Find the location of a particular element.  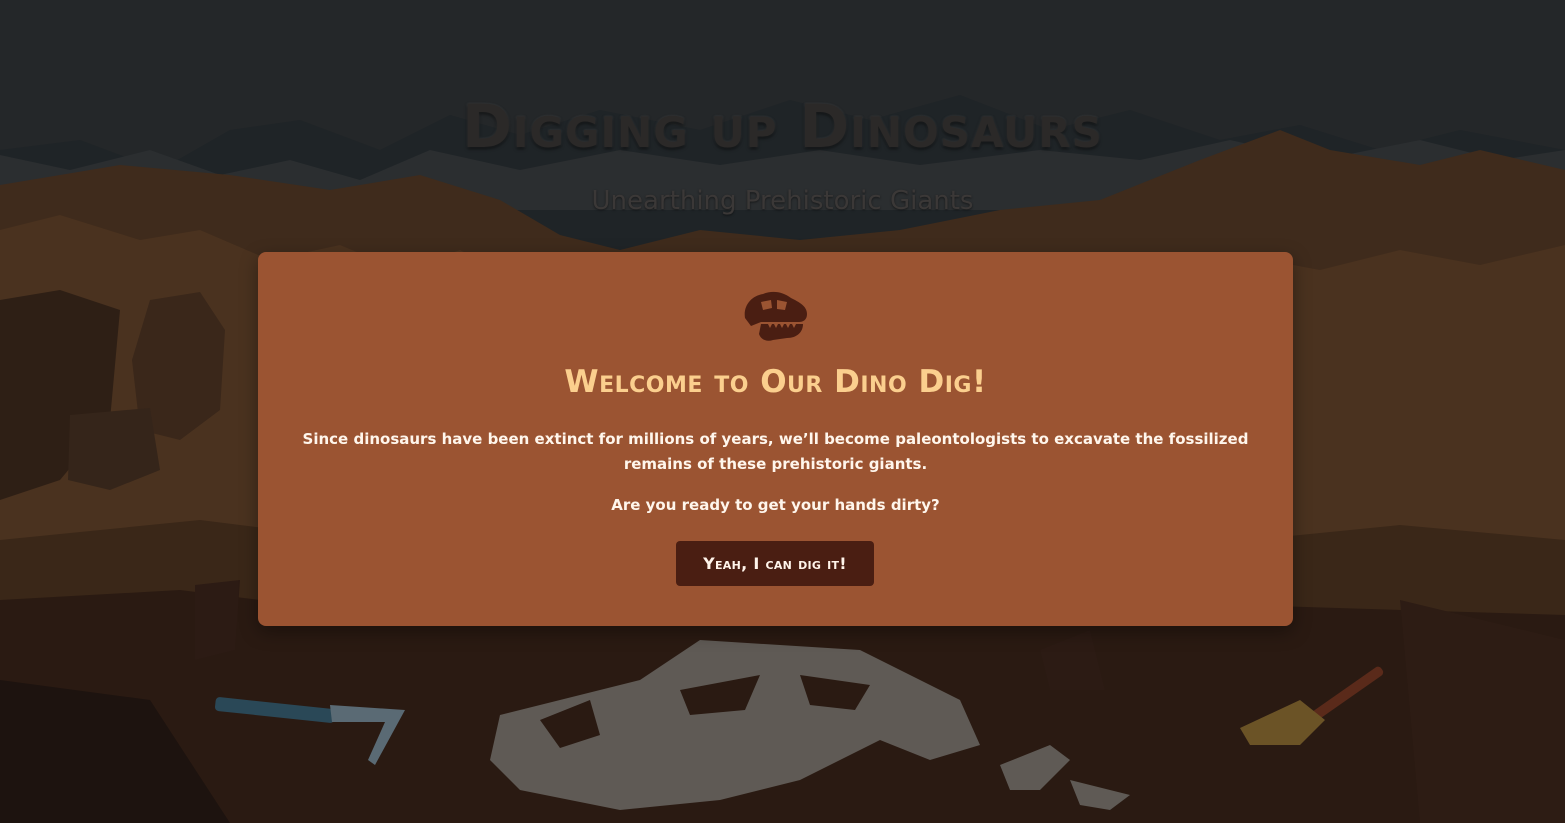

start-dig-button: Yeah, I can dig it! is located at coordinates (775, 563).